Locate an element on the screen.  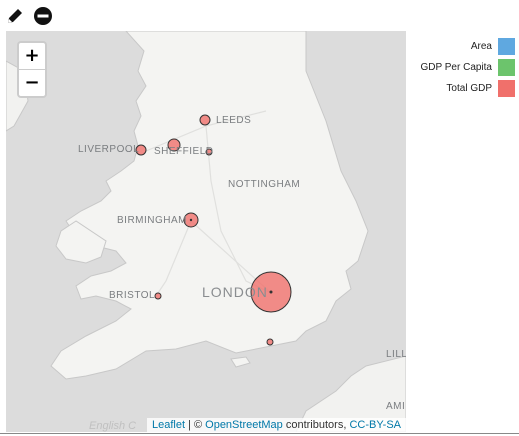
city-label-liverpool: LIVERPOOL is located at coordinates (109, 149).